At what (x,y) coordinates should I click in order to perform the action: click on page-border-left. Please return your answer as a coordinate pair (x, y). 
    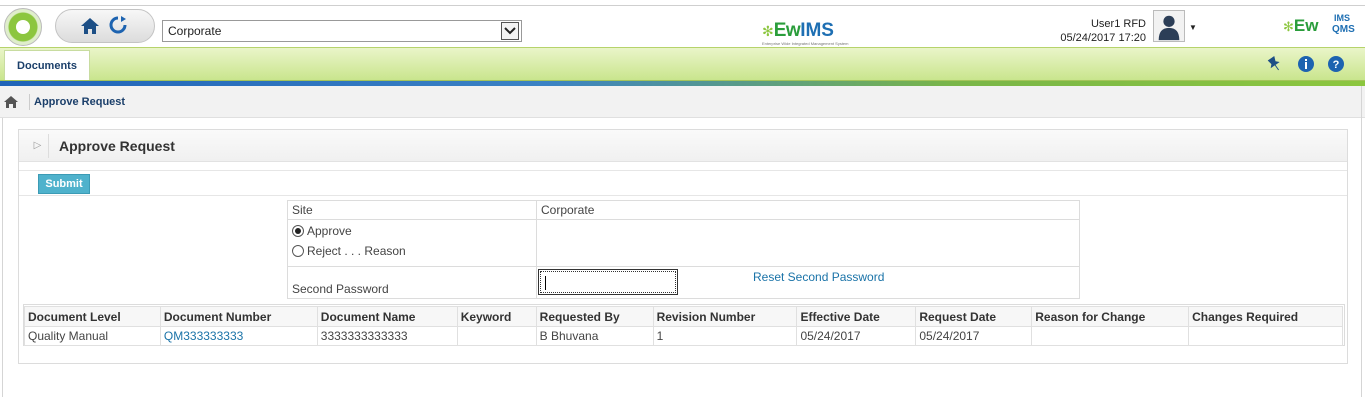
    Looking at the image, I should click on (2, 257).